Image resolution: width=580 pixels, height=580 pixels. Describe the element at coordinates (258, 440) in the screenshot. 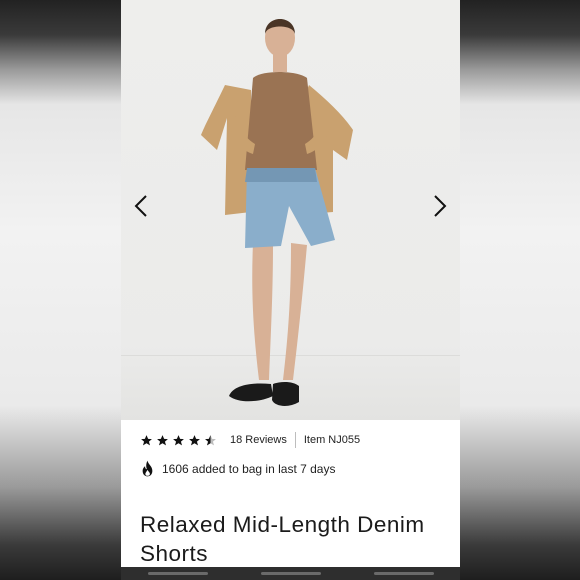

I see `reviews-link: 18 Reviews` at that location.